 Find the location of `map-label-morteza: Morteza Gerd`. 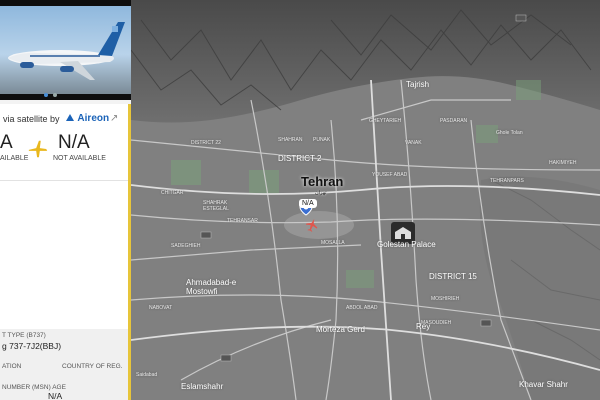

map-label-morteza: Morteza Gerd is located at coordinates (340, 329).